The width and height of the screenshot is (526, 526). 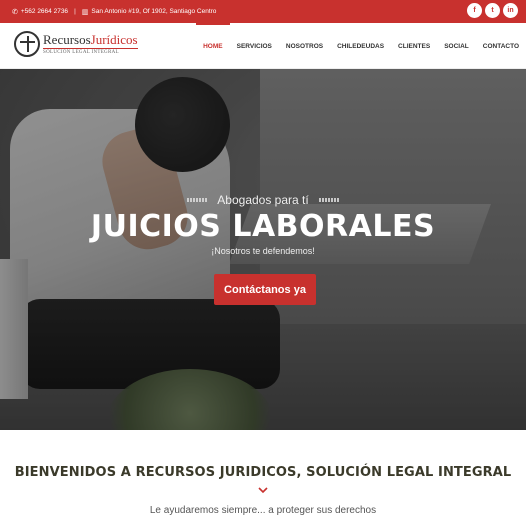 What do you see at coordinates (456, 46) in the screenshot?
I see `nav-item-social: SOCIAL` at bounding box center [456, 46].